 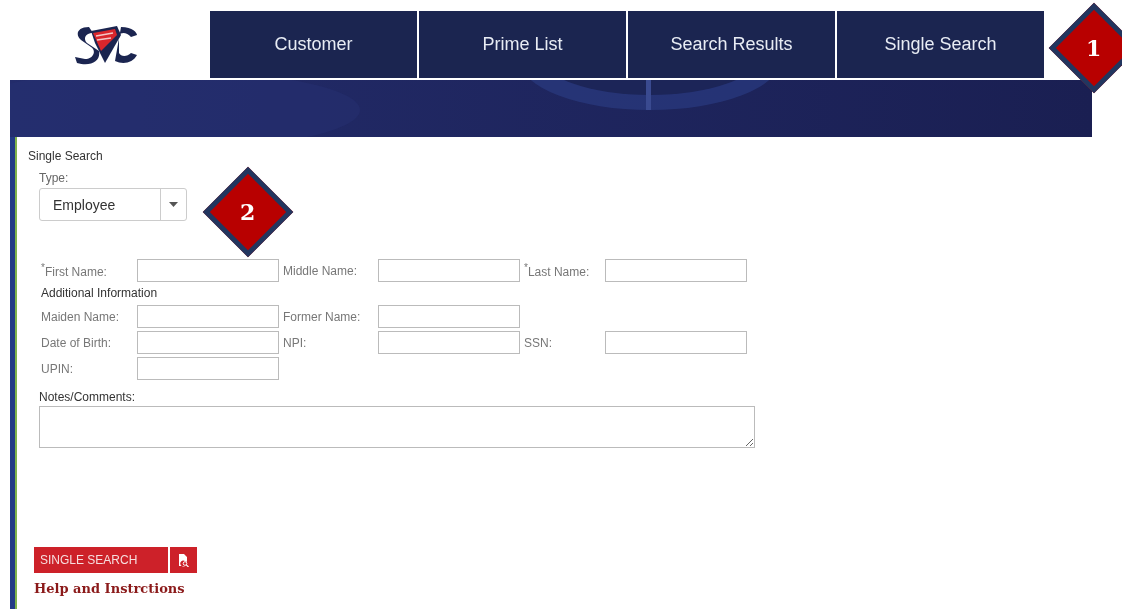 What do you see at coordinates (313, 44) in the screenshot?
I see `nav-tab: Customer` at bounding box center [313, 44].